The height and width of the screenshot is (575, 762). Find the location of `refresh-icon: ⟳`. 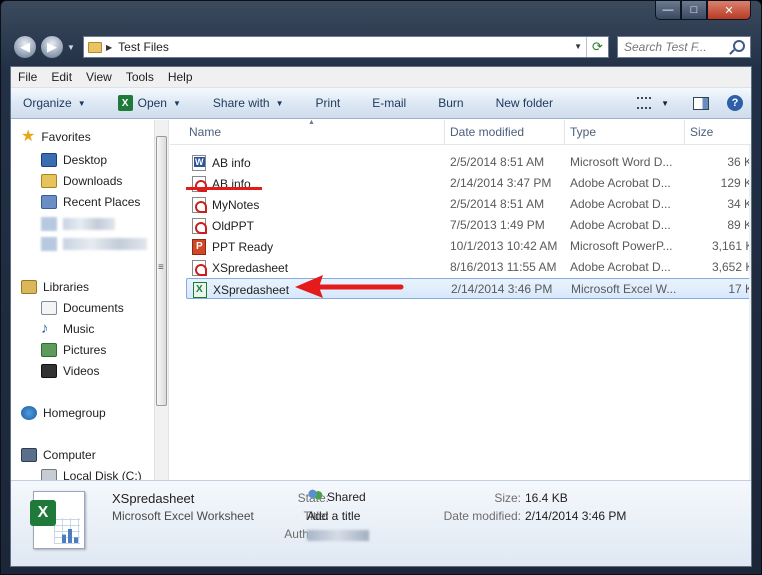

refresh-icon: ⟳ is located at coordinates (597, 47).